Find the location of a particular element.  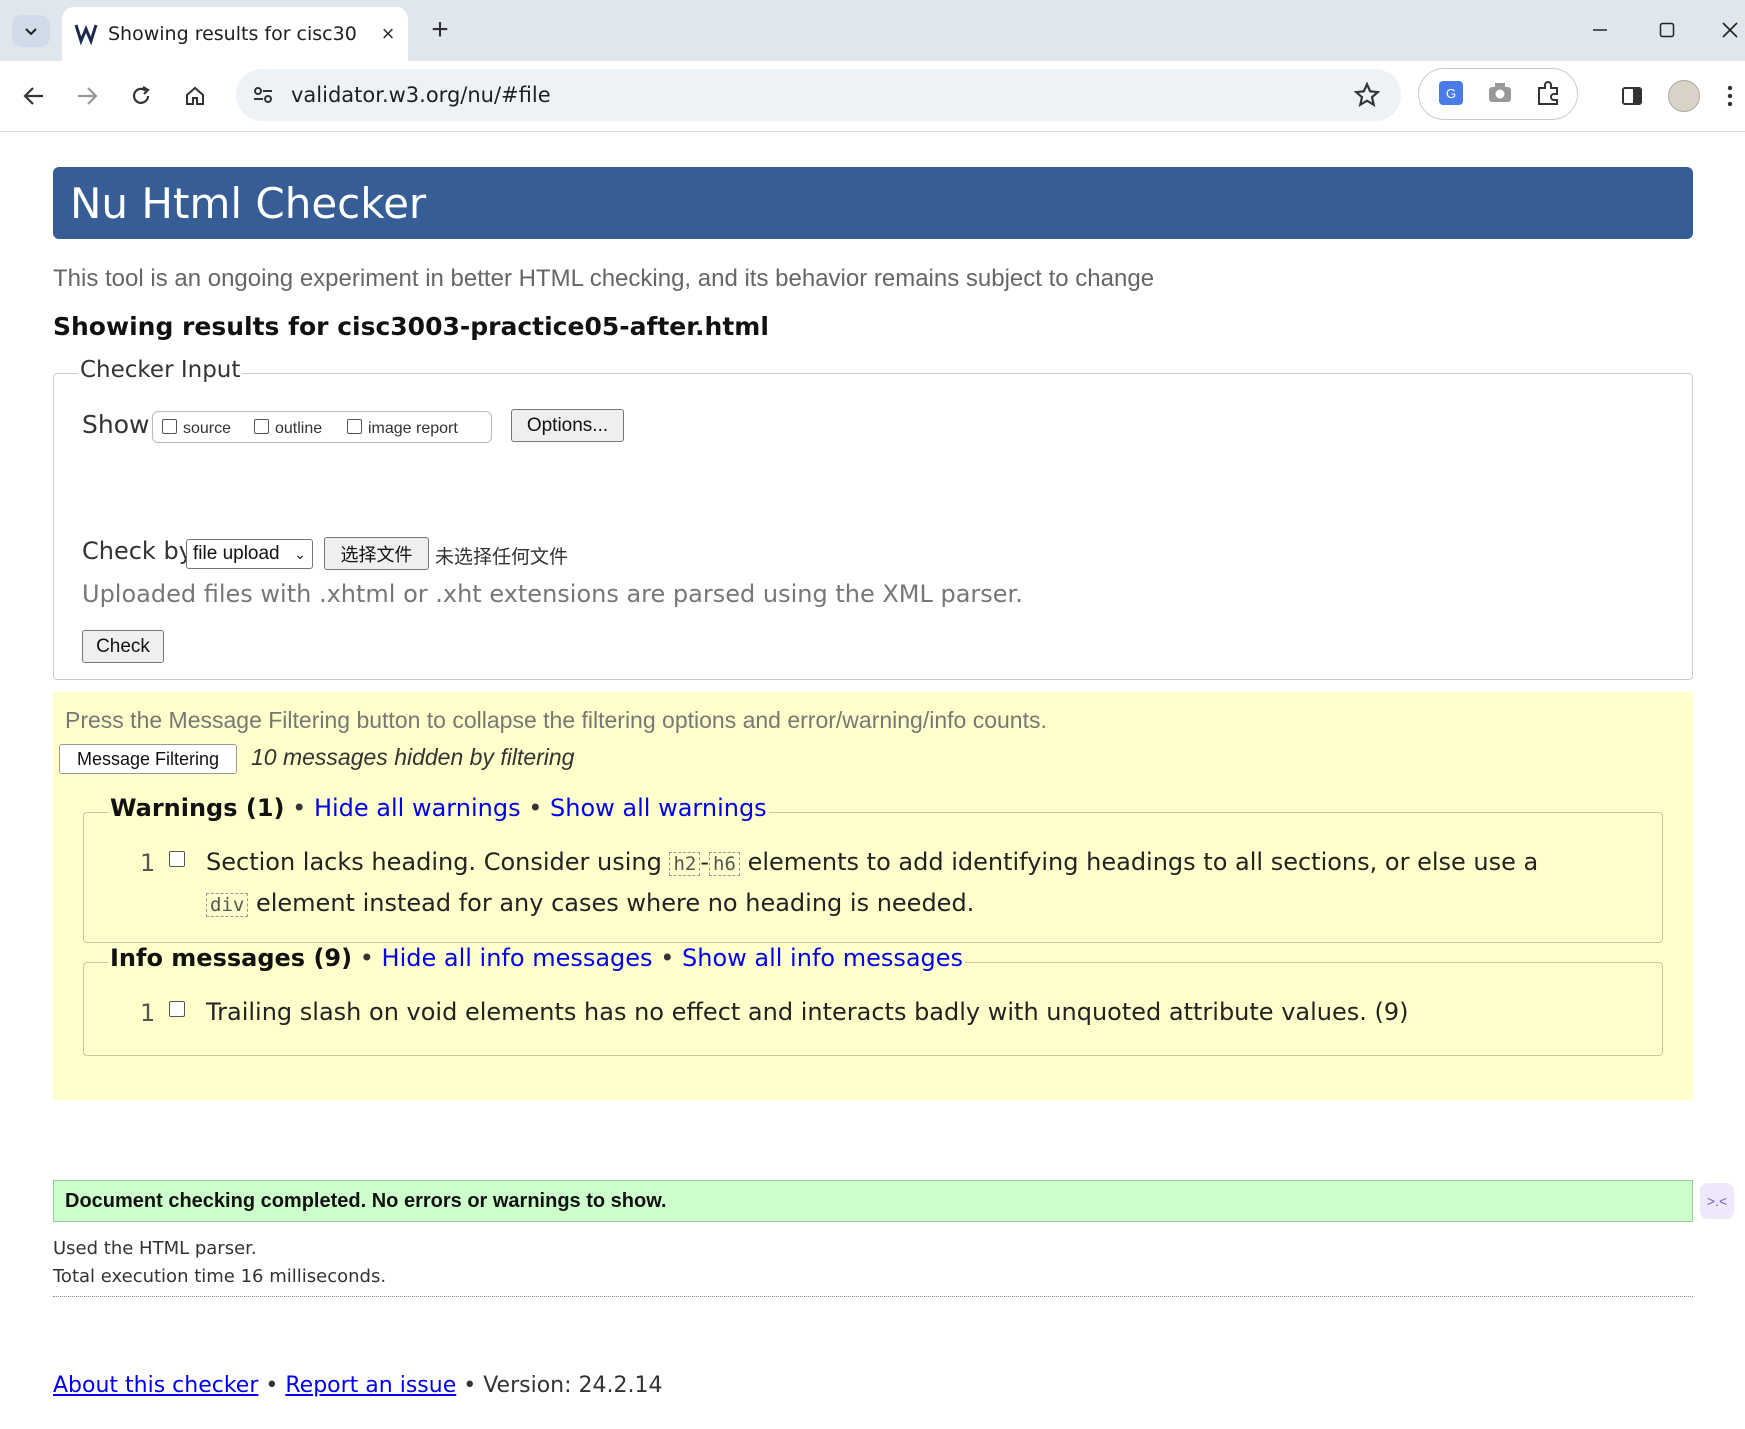

check-by-select: file upload ⌄ is located at coordinates (249, 554).